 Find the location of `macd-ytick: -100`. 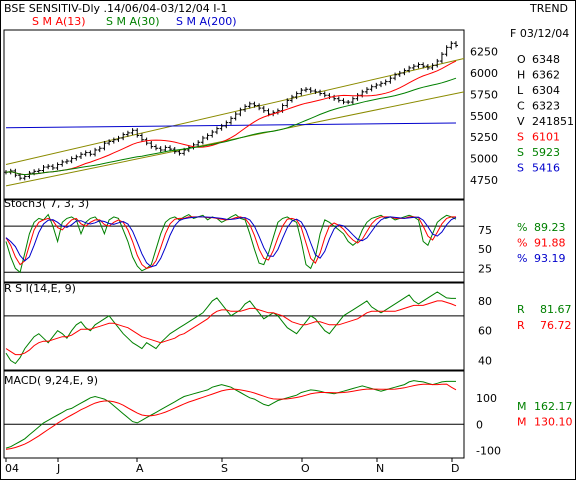

macd-ytick: -100 is located at coordinates (488, 451).